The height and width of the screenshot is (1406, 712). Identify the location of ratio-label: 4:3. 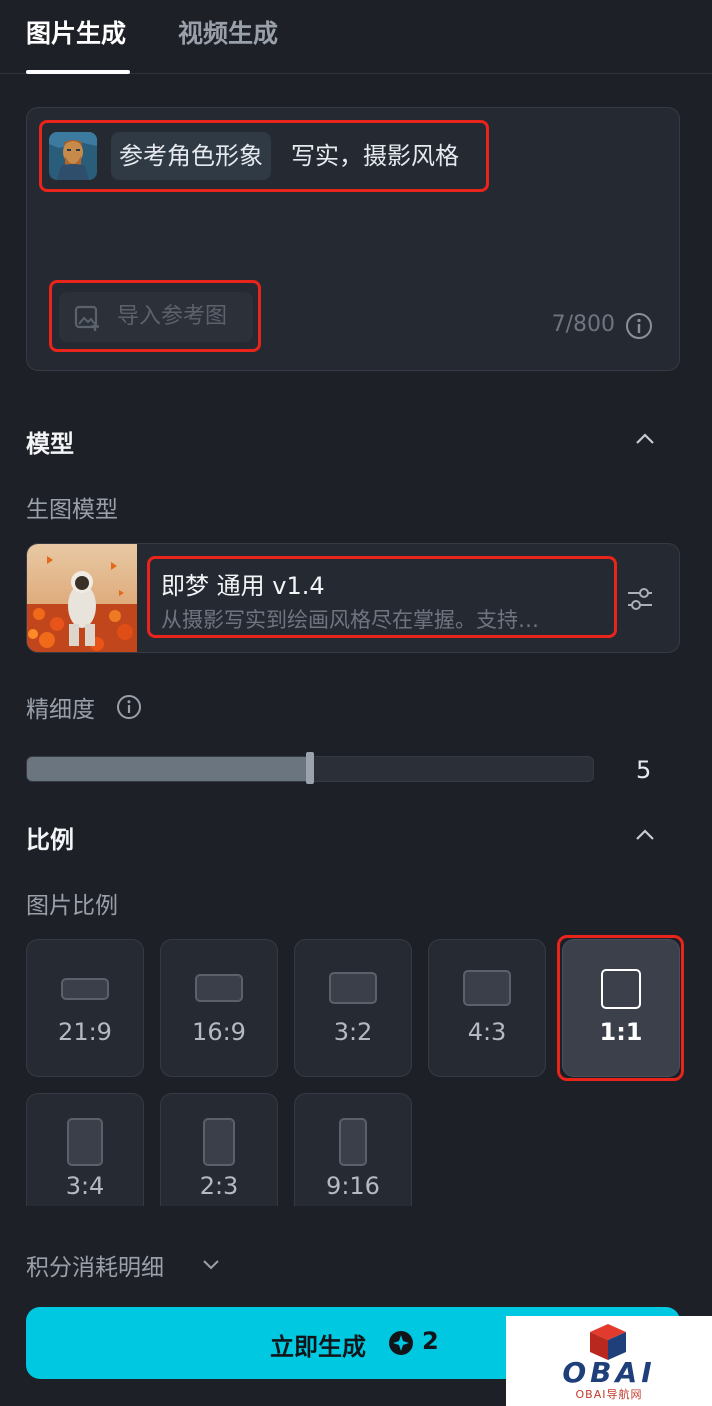
(487, 1032).